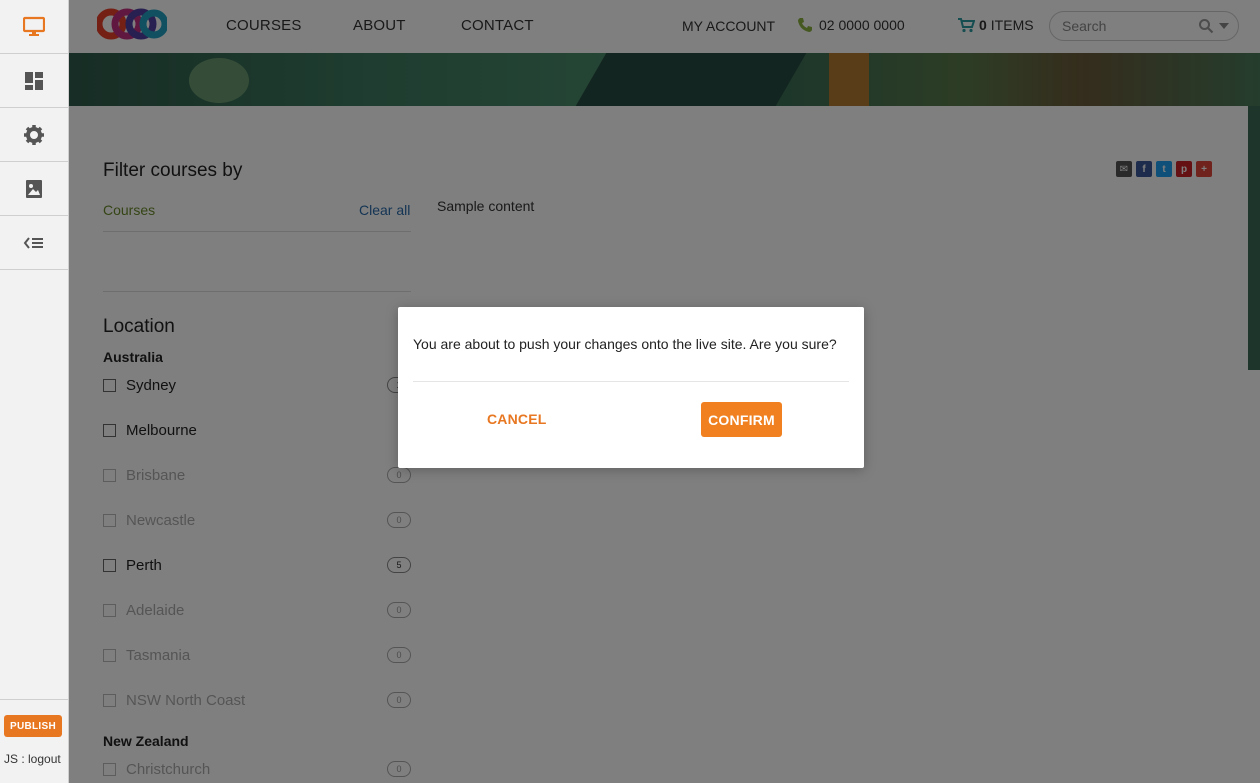 The image size is (1260, 783). What do you see at coordinates (33, 726) in the screenshot?
I see `publish-button: PUBLISH` at bounding box center [33, 726].